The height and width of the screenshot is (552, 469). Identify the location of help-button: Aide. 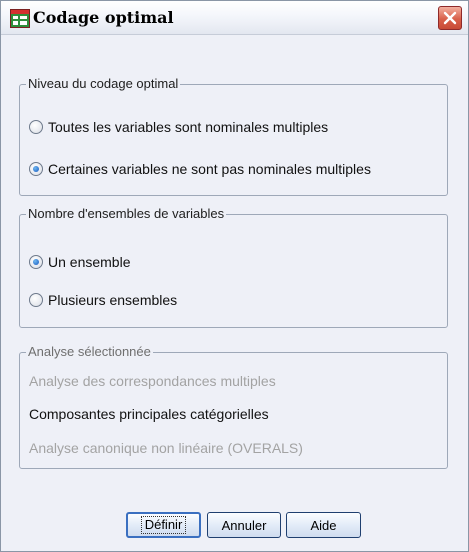
(323, 525).